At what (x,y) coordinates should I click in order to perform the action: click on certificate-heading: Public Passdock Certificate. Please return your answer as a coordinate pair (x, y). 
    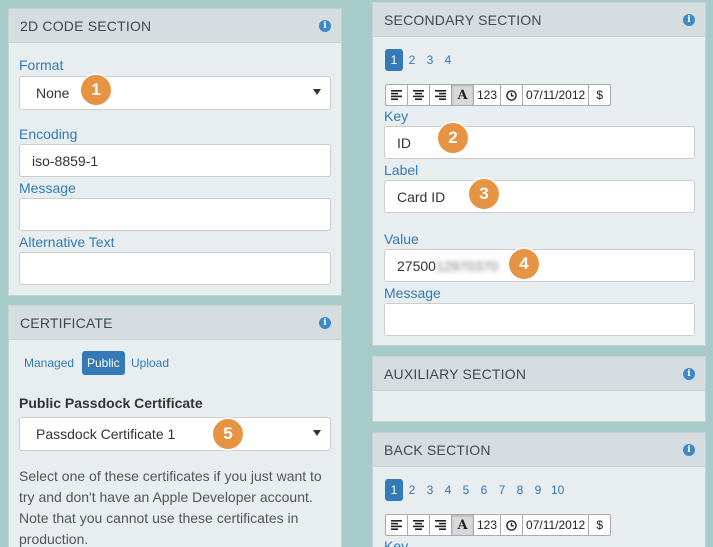
    Looking at the image, I should click on (111, 403).